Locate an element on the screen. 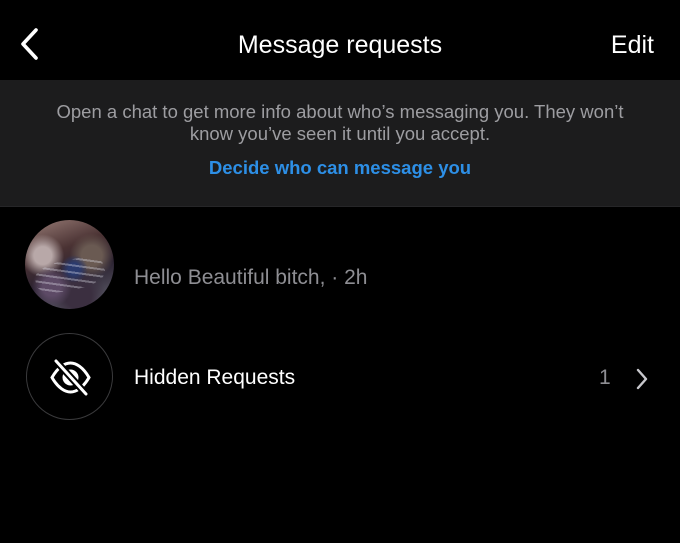 This screenshot has width=680, height=543. nav-header: Message requests Edit is located at coordinates (340, 40).